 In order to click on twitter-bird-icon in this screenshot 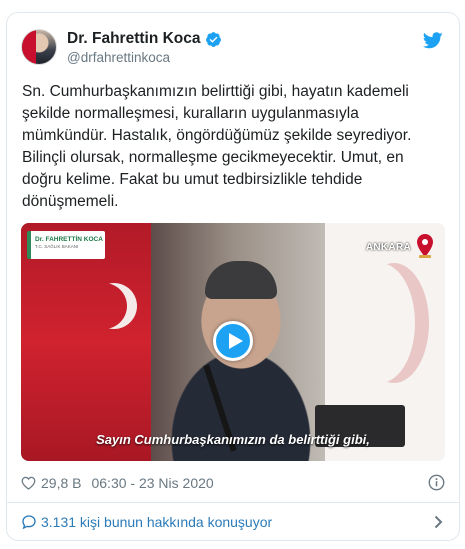, I will do `click(433, 40)`.